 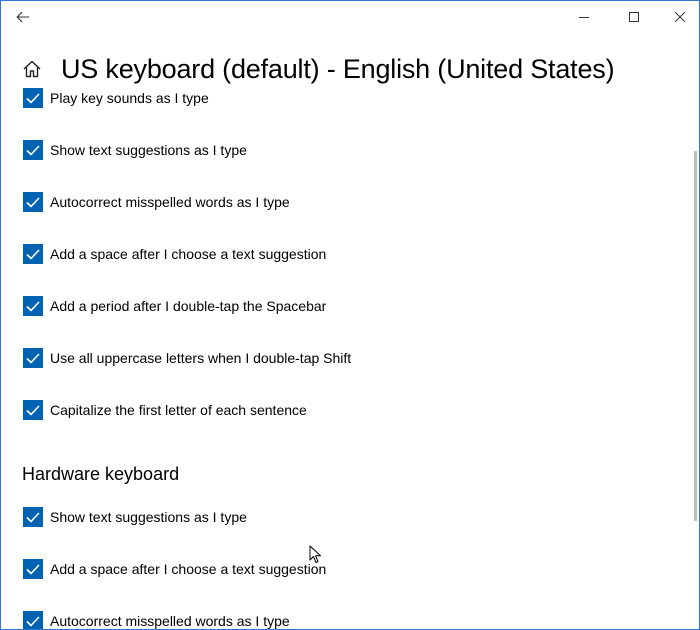 I want to click on checkbox-play-key-sounds: Play key sounds as I type, so click(x=116, y=98).